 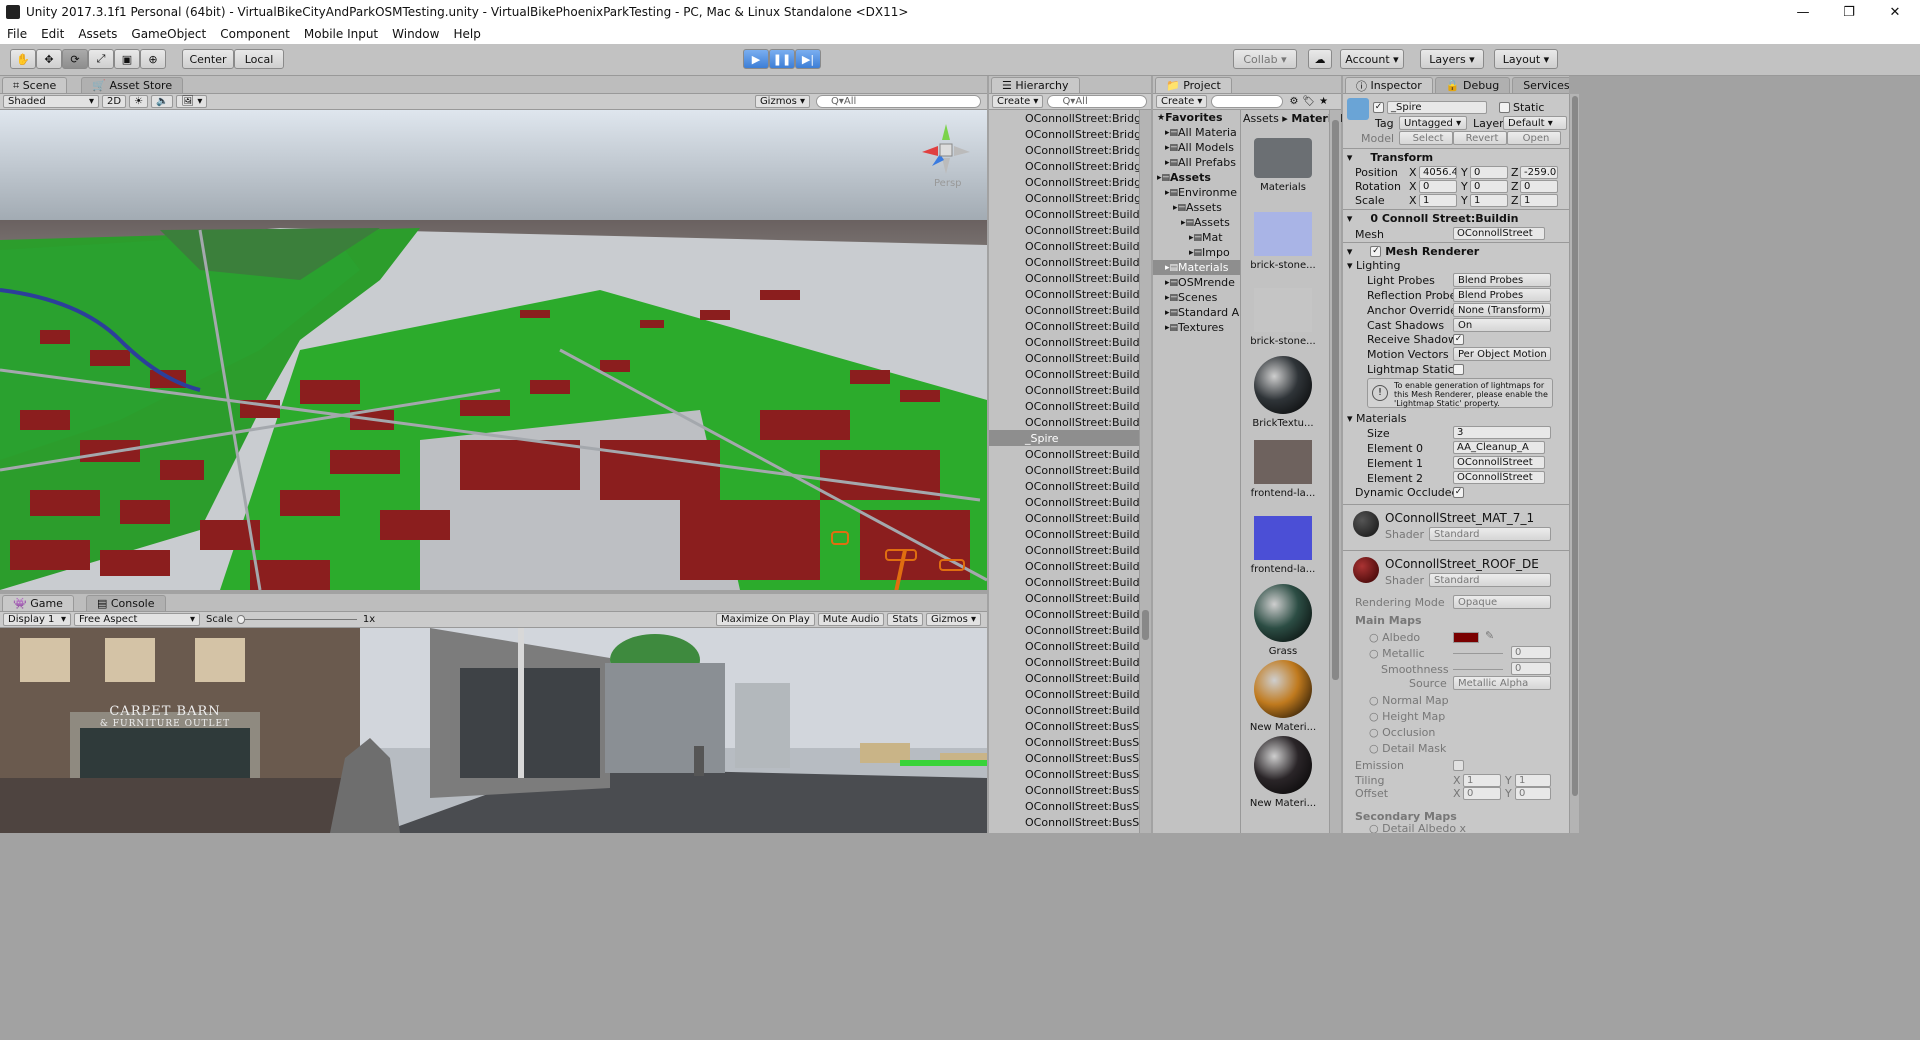 What do you see at coordinates (1402, 732) in the screenshot?
I see `texture-map-slot: ○ Occlusion` at bounding box center [1402, 732].